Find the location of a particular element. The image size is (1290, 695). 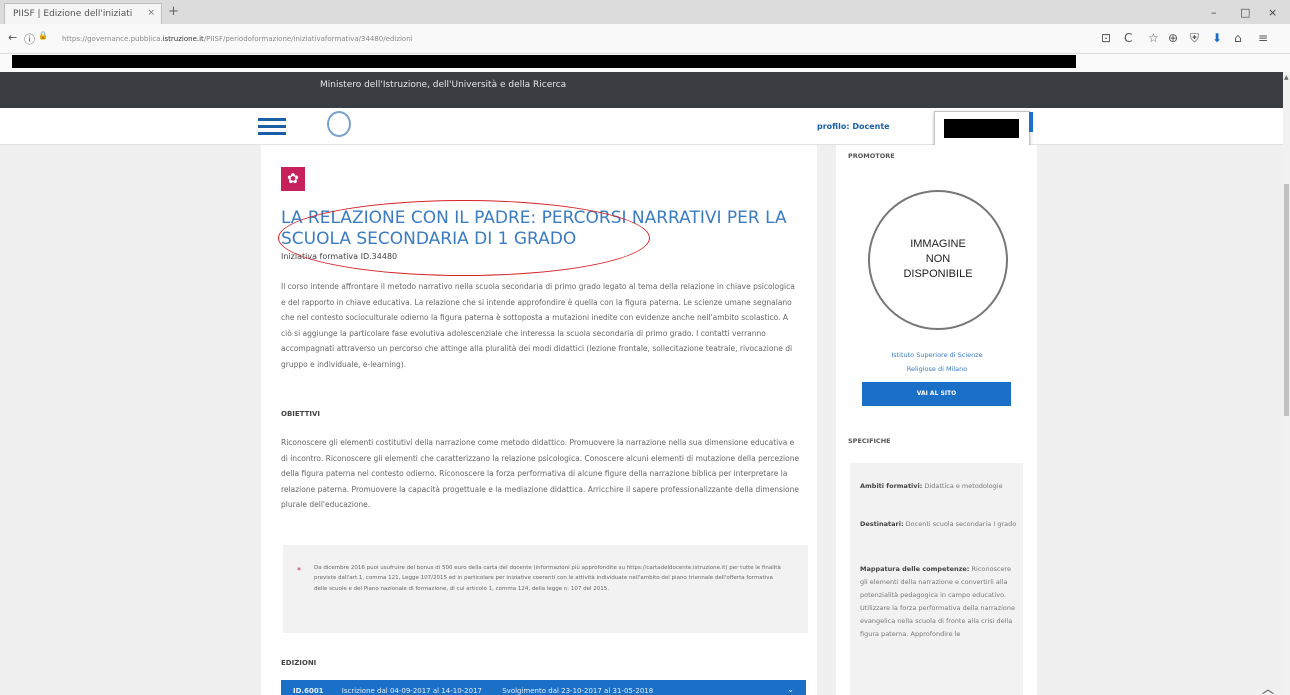

scroll-to-top-icon: ︿ is located at coordinates (1268, 687).